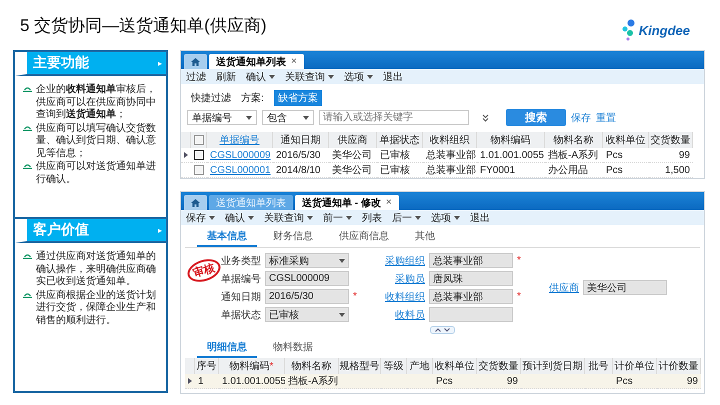  What do you see at coordinates (664, 30) in the screenshot?
I see `logo-text: Kingdee` at bounding box center [664, 30].